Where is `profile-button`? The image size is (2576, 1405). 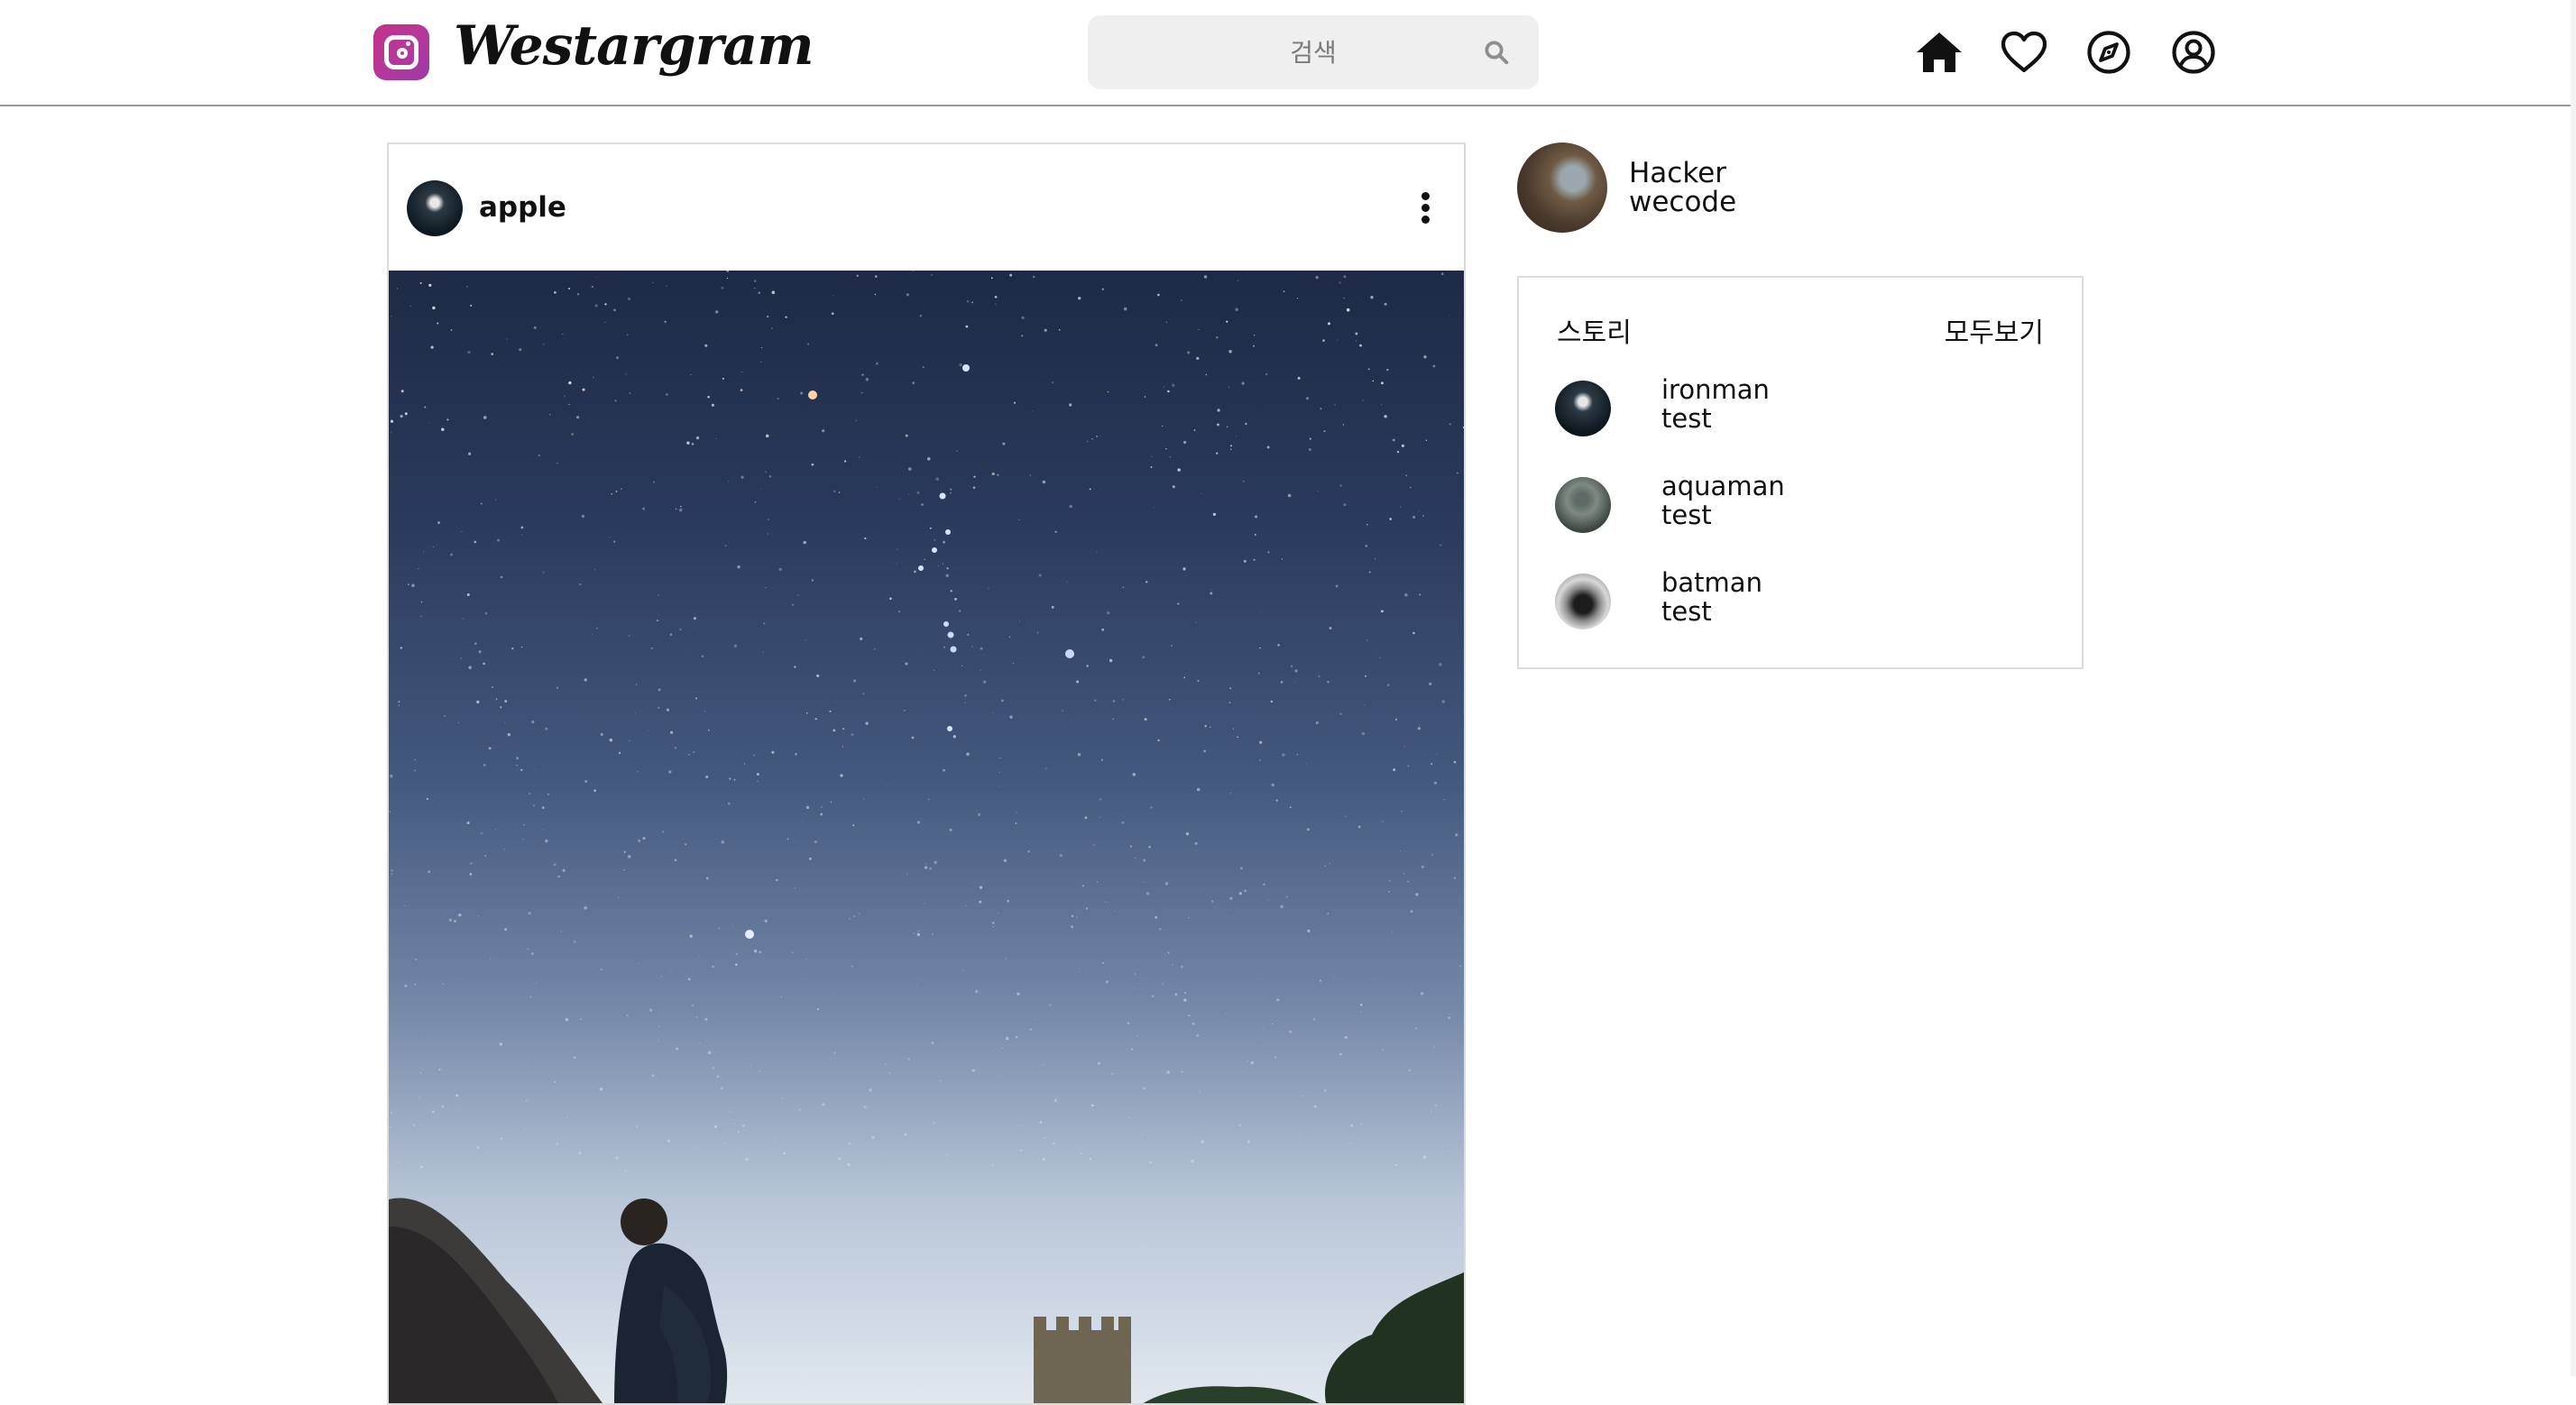 profile-button is located at coordinates (2194, 52).